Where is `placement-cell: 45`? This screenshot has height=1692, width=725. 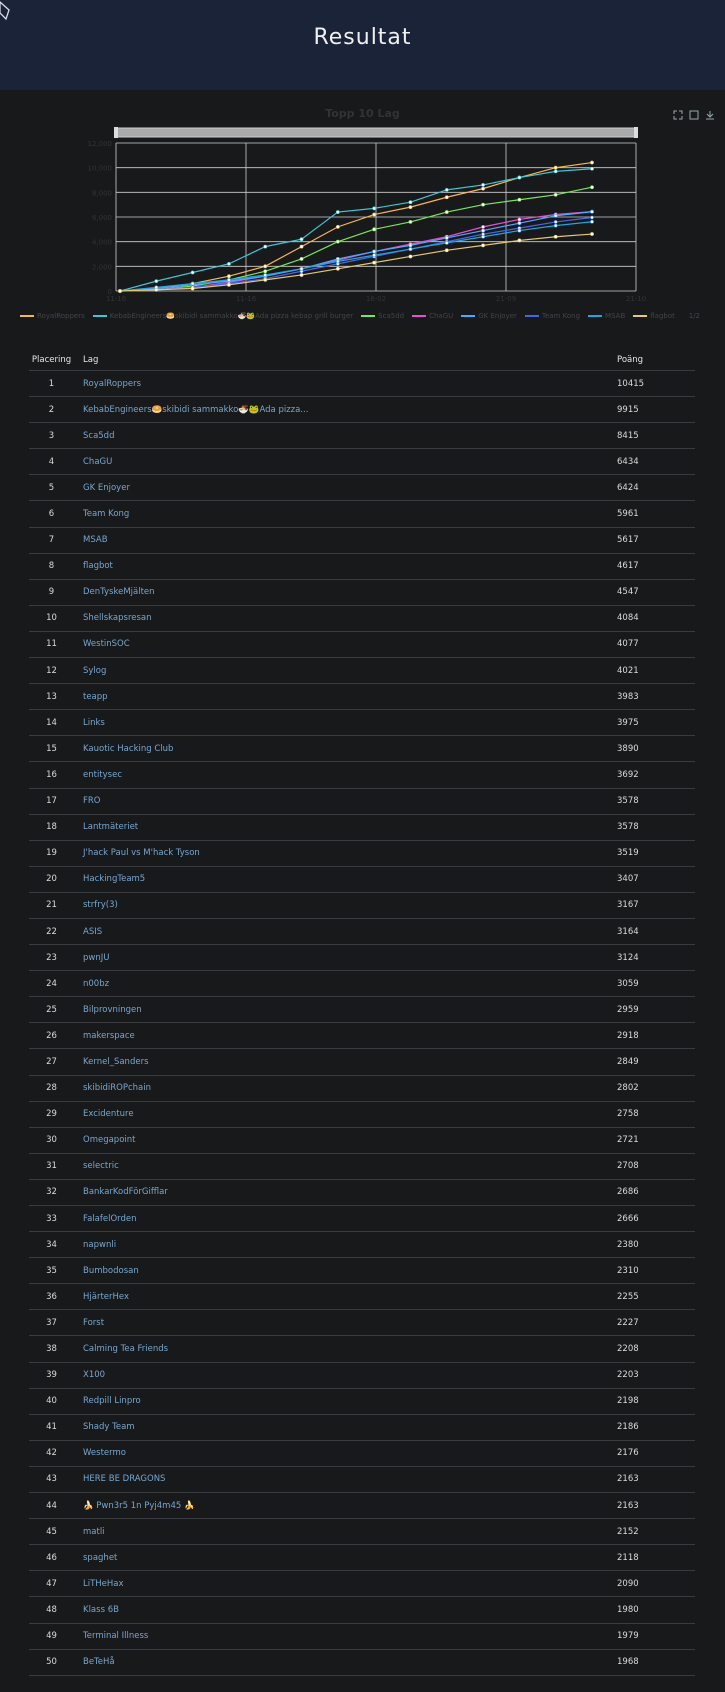 placement-cell: 45 is located at coordinates (51, 1532).